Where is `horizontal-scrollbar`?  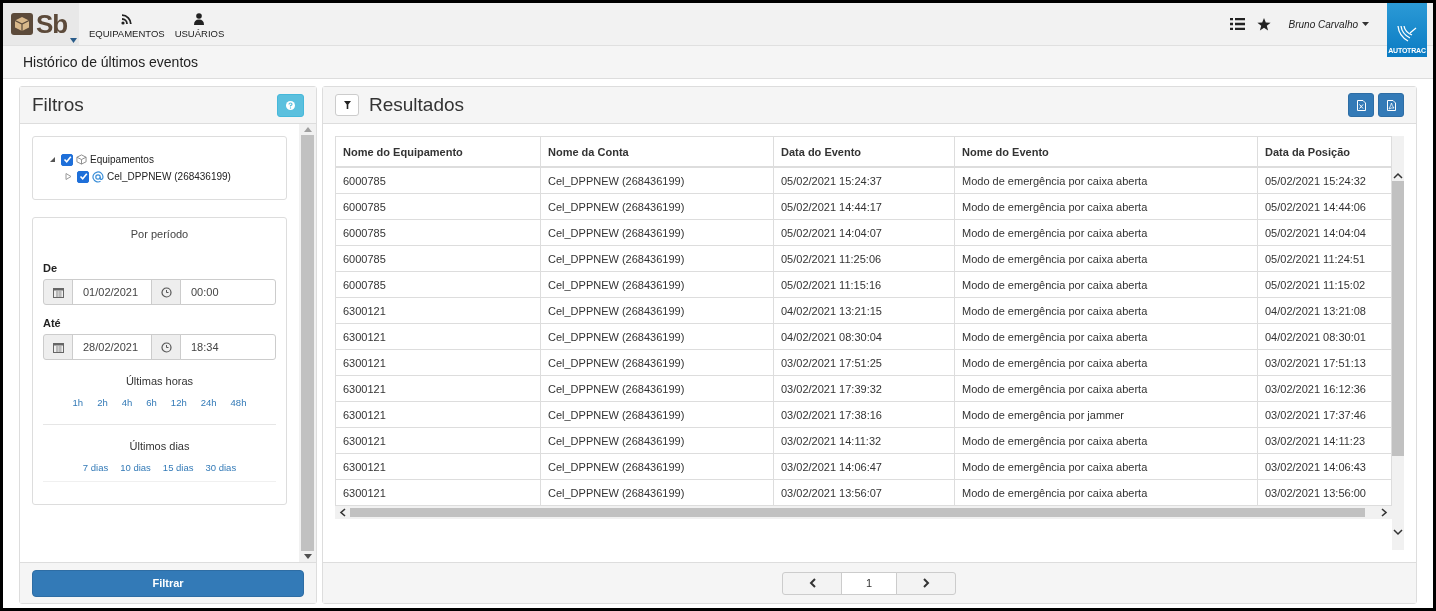 horizontal-scrollbar is located at coordinates (863, 512).